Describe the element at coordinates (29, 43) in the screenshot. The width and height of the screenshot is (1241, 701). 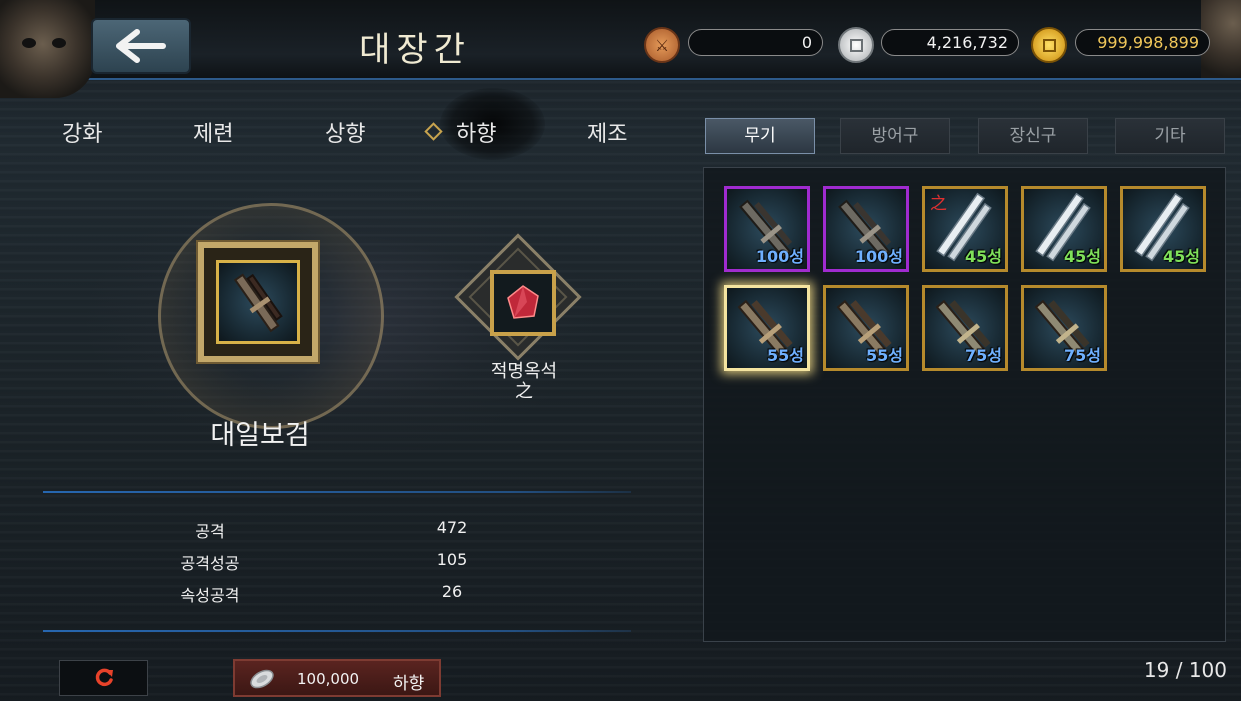
I see `mask-eye-left` at that location.